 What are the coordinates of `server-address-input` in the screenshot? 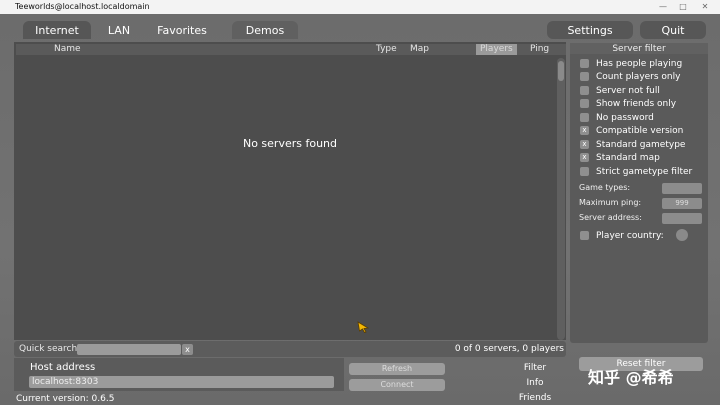 It's located at (682, 218).